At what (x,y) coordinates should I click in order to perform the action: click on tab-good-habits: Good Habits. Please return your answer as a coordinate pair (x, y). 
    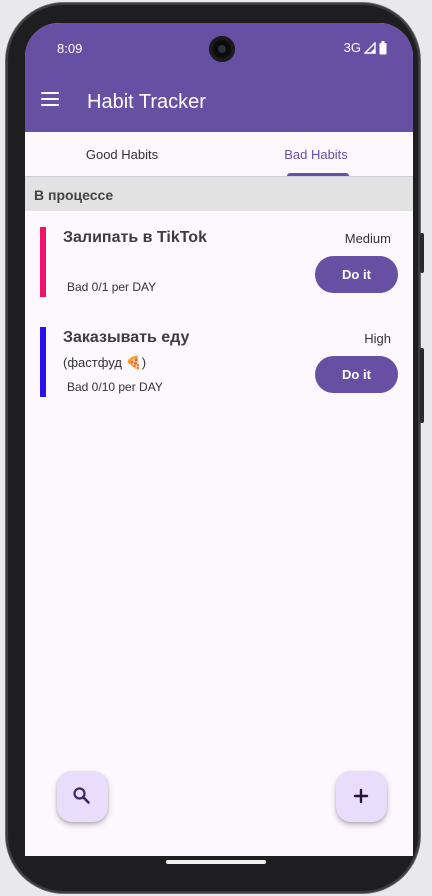
    Looking at the image, I should click on (122, 154).